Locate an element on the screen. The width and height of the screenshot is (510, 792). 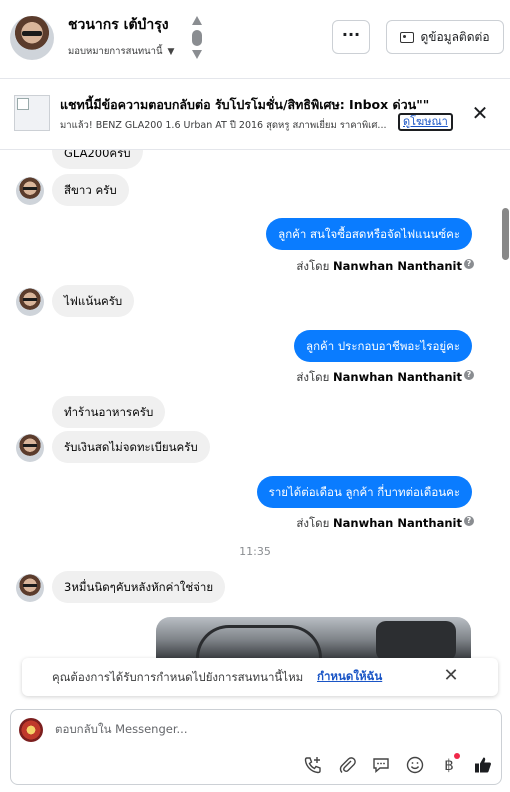
chevron-up-icon is located at coordinates (197, 20).